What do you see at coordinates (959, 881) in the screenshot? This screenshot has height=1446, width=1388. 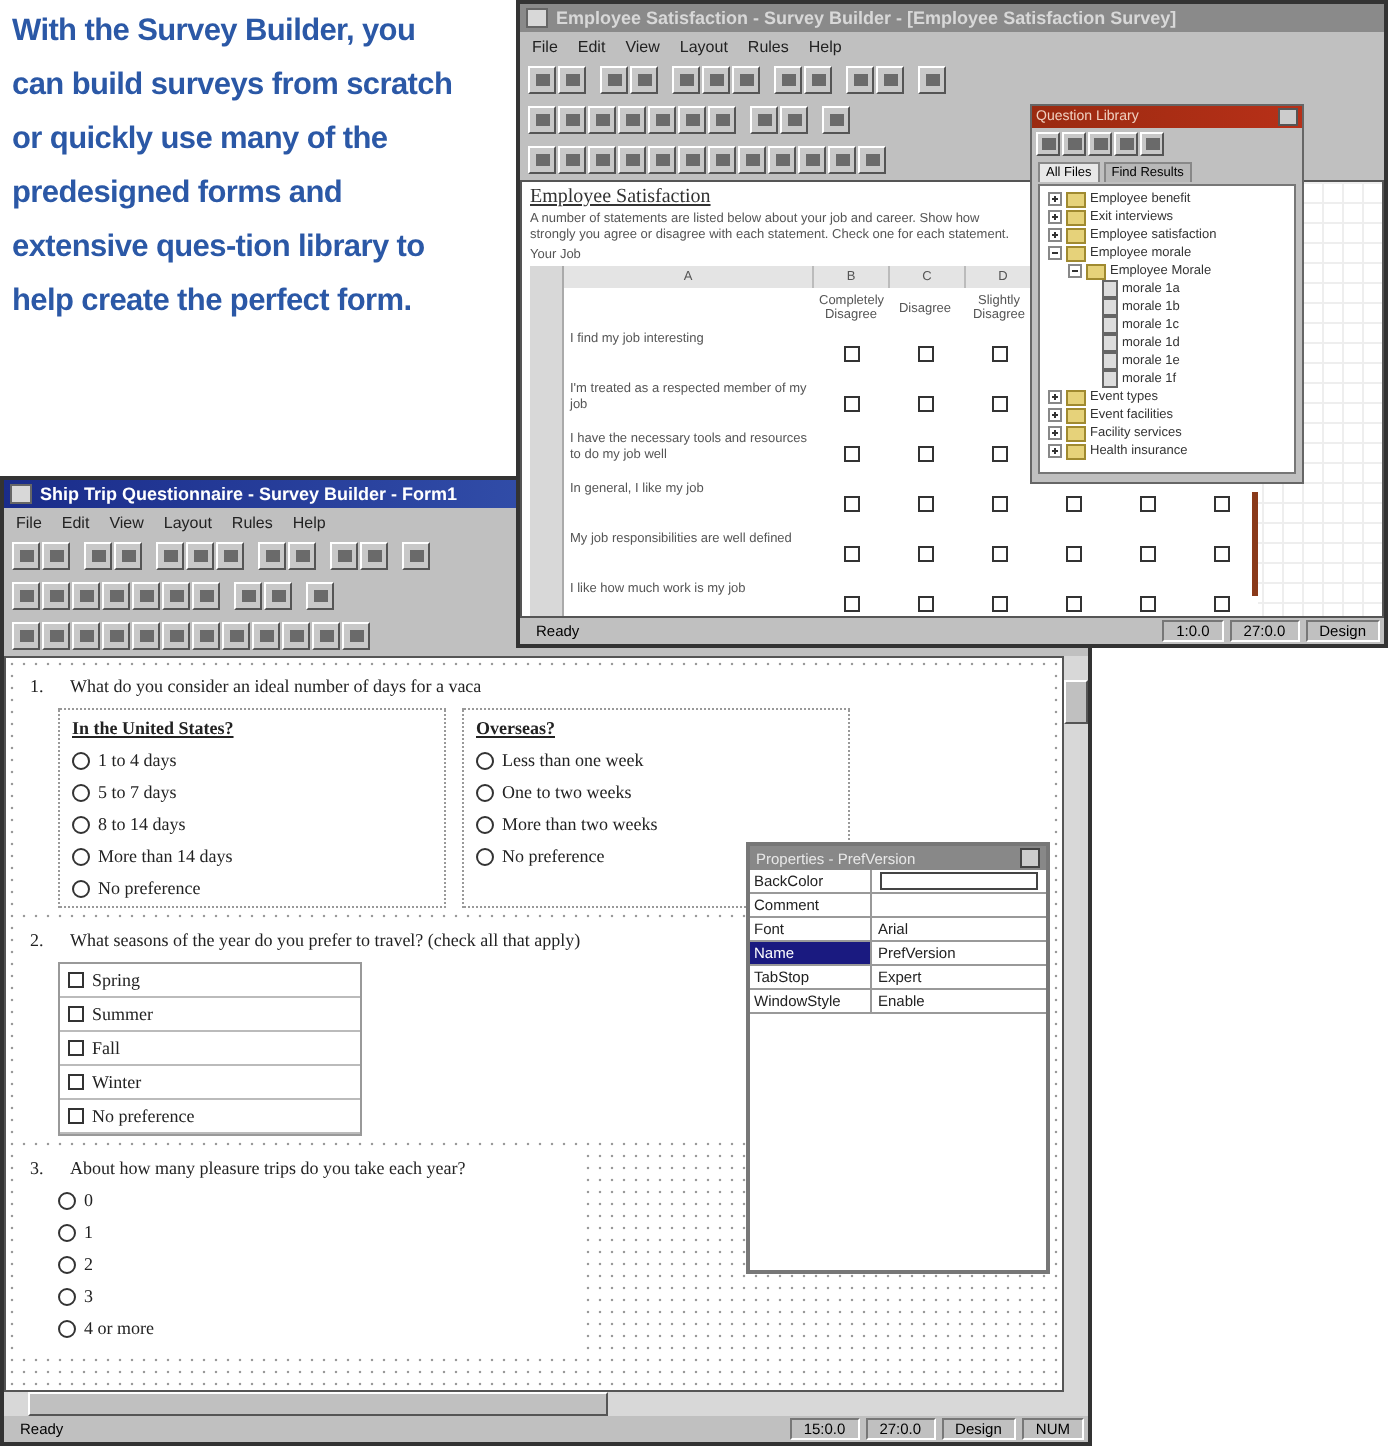 I see `value-field` at bounding box center [959, 881].